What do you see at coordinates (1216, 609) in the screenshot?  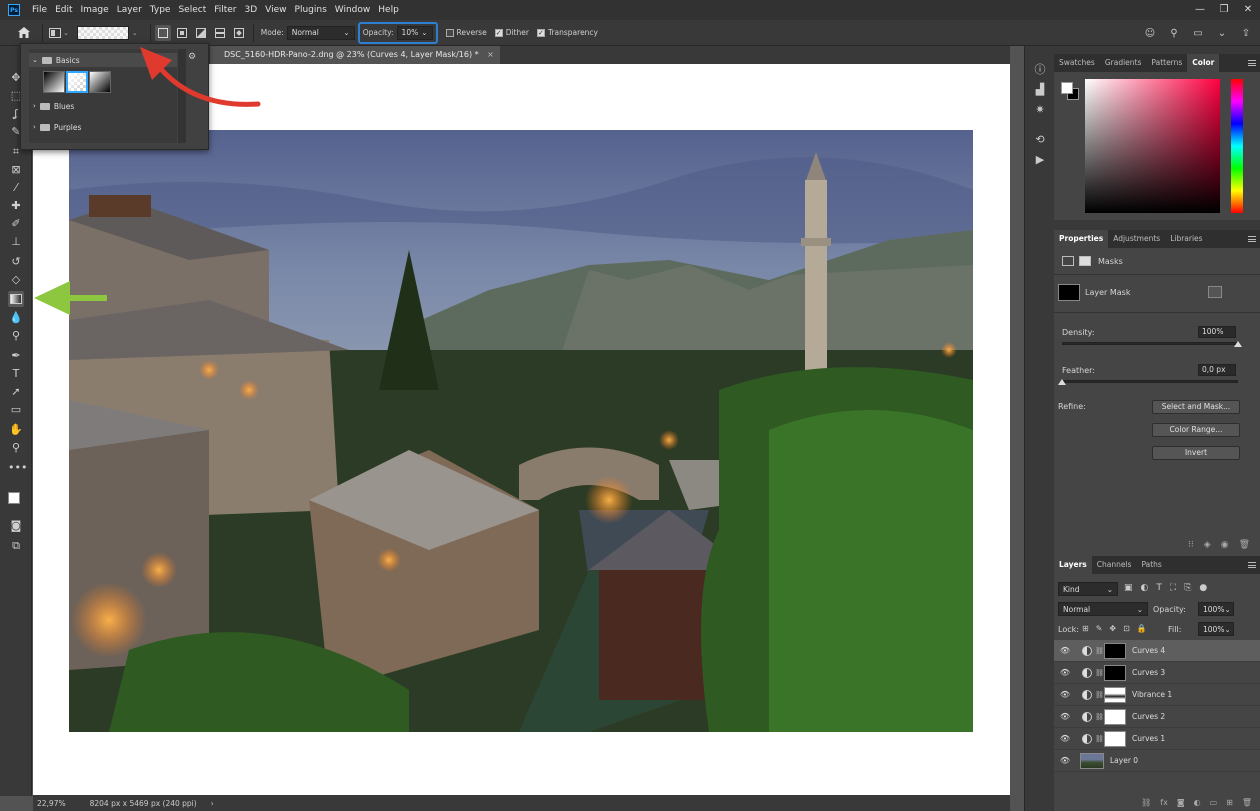 I see `layer-opacity-input: 100% ⌄` at bounding box center [1216, 609].